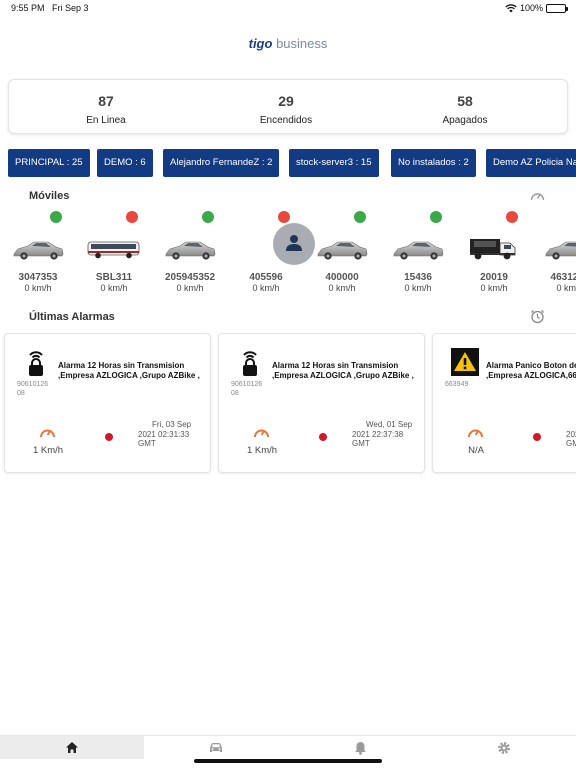  What do you see at coordinates (531, 8) in the screenshot?
I see `battery-percent: 100%` at bounding box center [531, 8].